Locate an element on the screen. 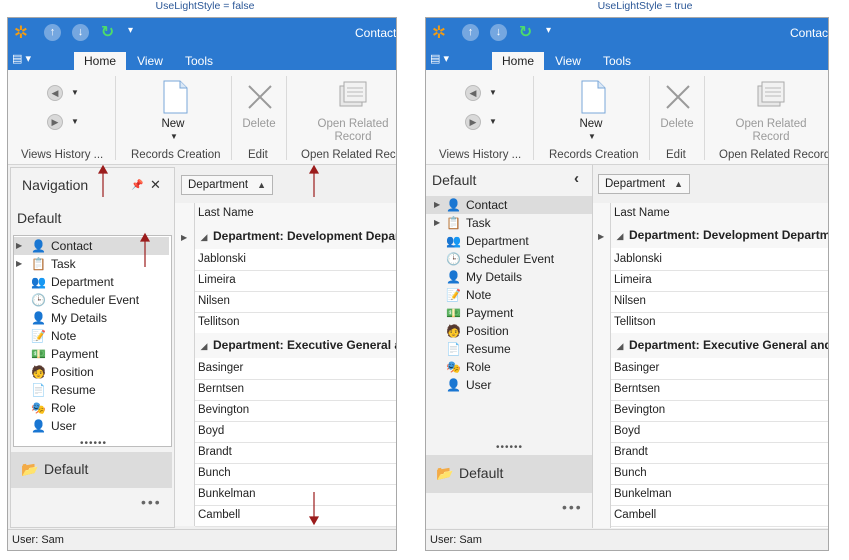 This screenshot has width=849, height=560. table-row: Limeira is located at coordinates (719, 281).